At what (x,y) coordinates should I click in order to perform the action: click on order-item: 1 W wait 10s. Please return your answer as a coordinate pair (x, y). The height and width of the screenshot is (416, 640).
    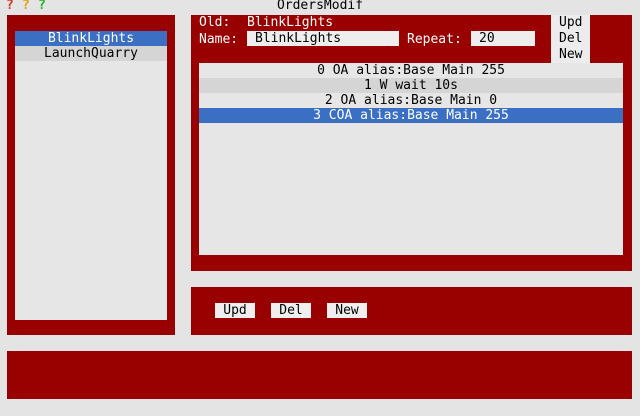
    Looking at the image, I should click on (411, 85).